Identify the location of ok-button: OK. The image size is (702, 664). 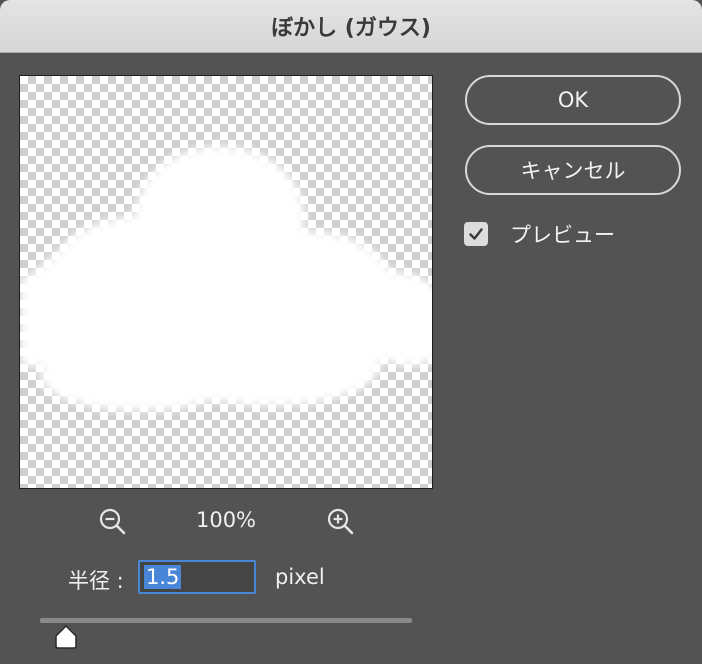
(573, 100).